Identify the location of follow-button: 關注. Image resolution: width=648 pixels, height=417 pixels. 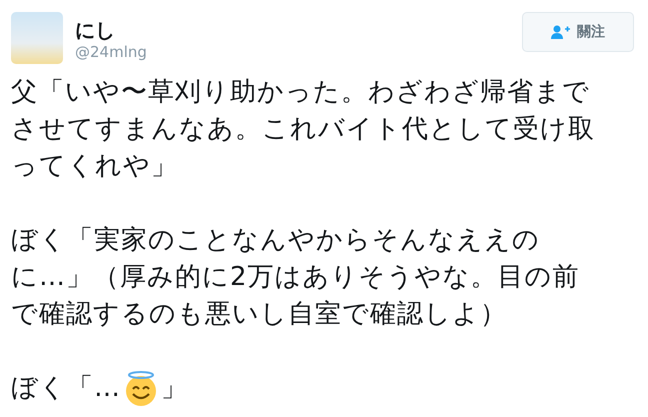
(578, 32).